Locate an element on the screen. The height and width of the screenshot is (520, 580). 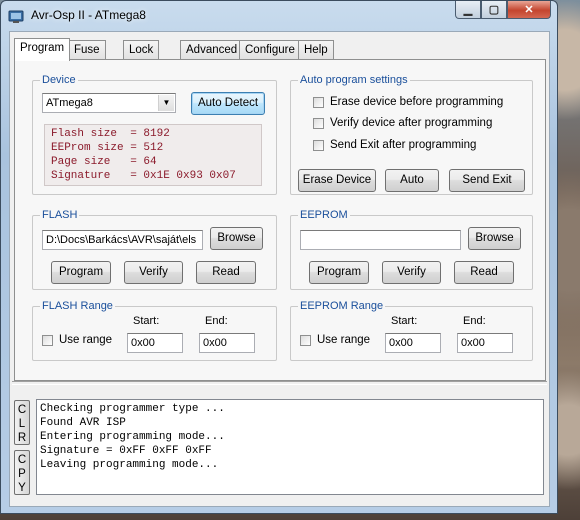
clear-log-button: C L R is located at coordinates (22, 422).